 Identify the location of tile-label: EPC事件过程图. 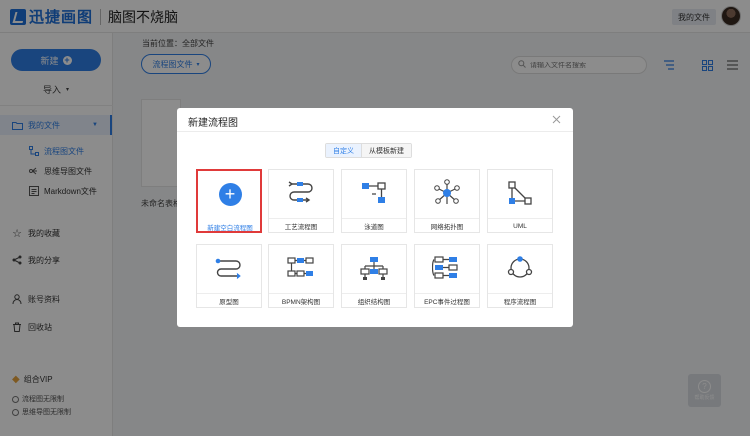
(447, 302).